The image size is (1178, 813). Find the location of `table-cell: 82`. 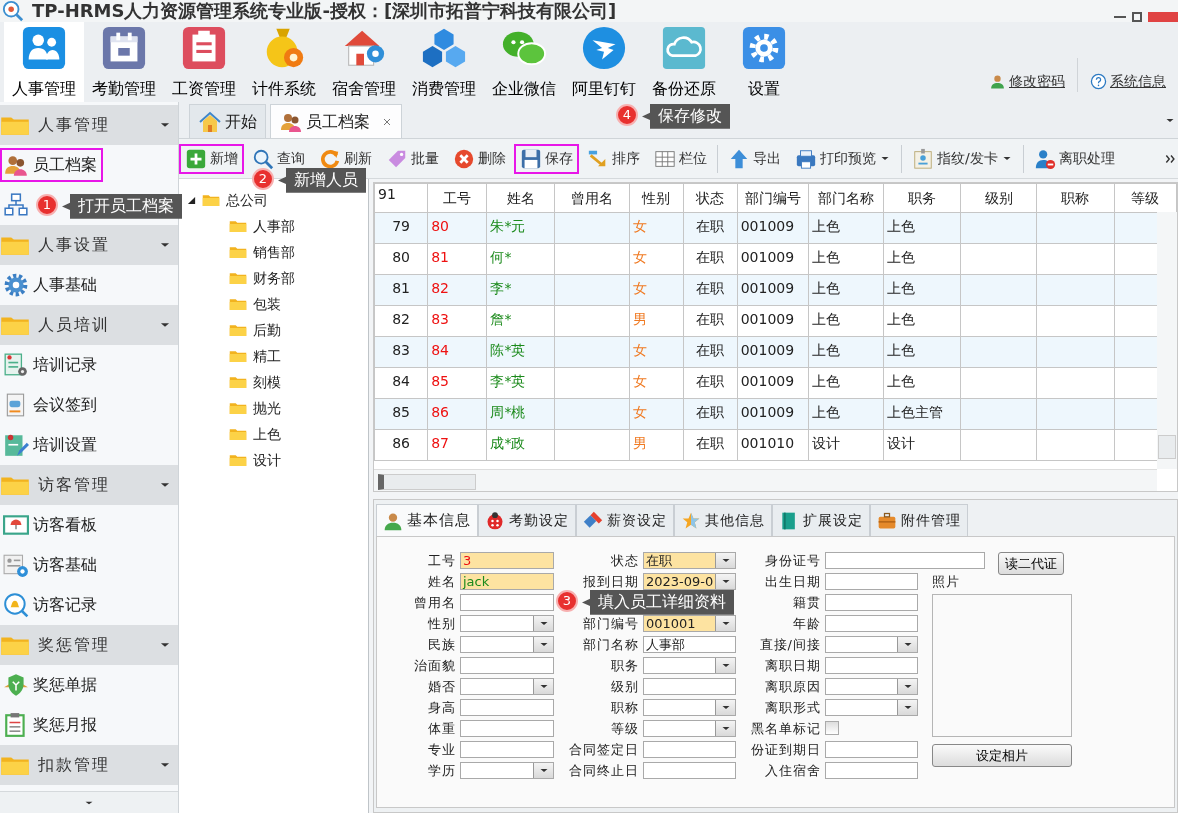

table-cell: 82 is located at coordinates (457, 290).